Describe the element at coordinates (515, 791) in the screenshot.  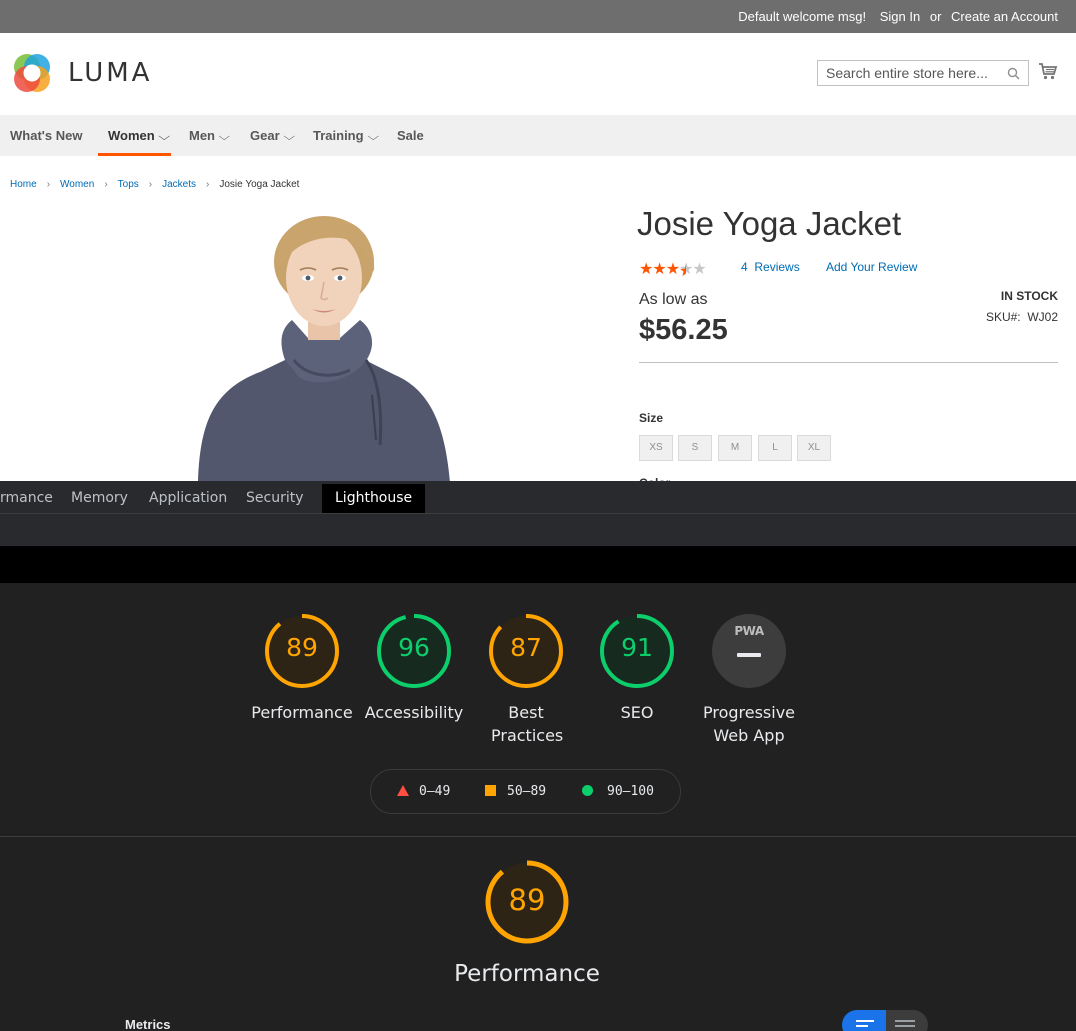
I see `legend-item-average: 50–89` at that location.